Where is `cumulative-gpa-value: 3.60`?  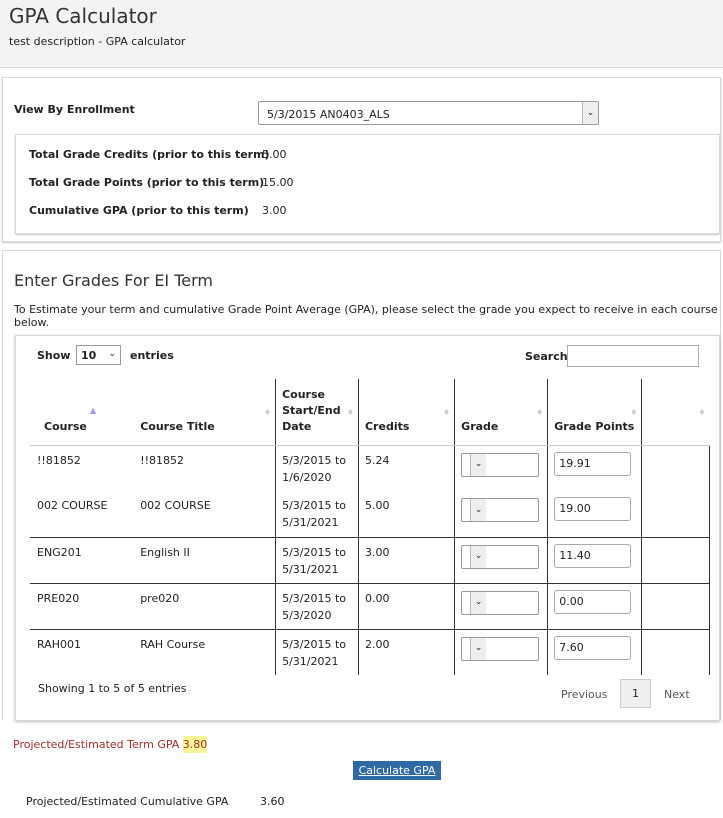
cumulative-gpa-value: 3.60 is located at coordinates (272, 801).